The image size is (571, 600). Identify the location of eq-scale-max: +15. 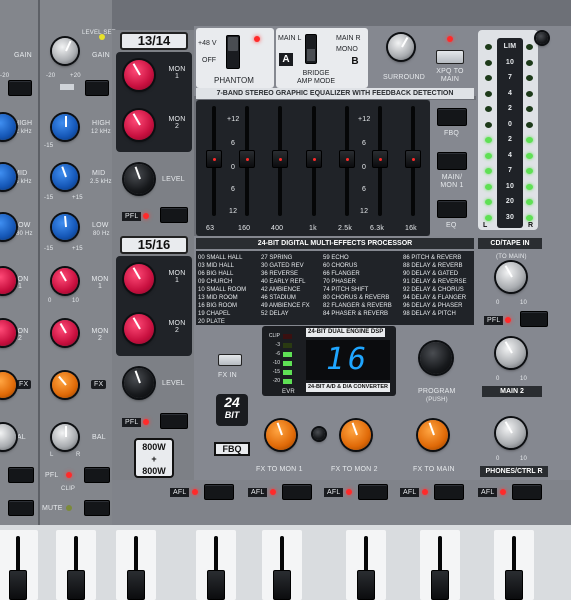
(77, 249).